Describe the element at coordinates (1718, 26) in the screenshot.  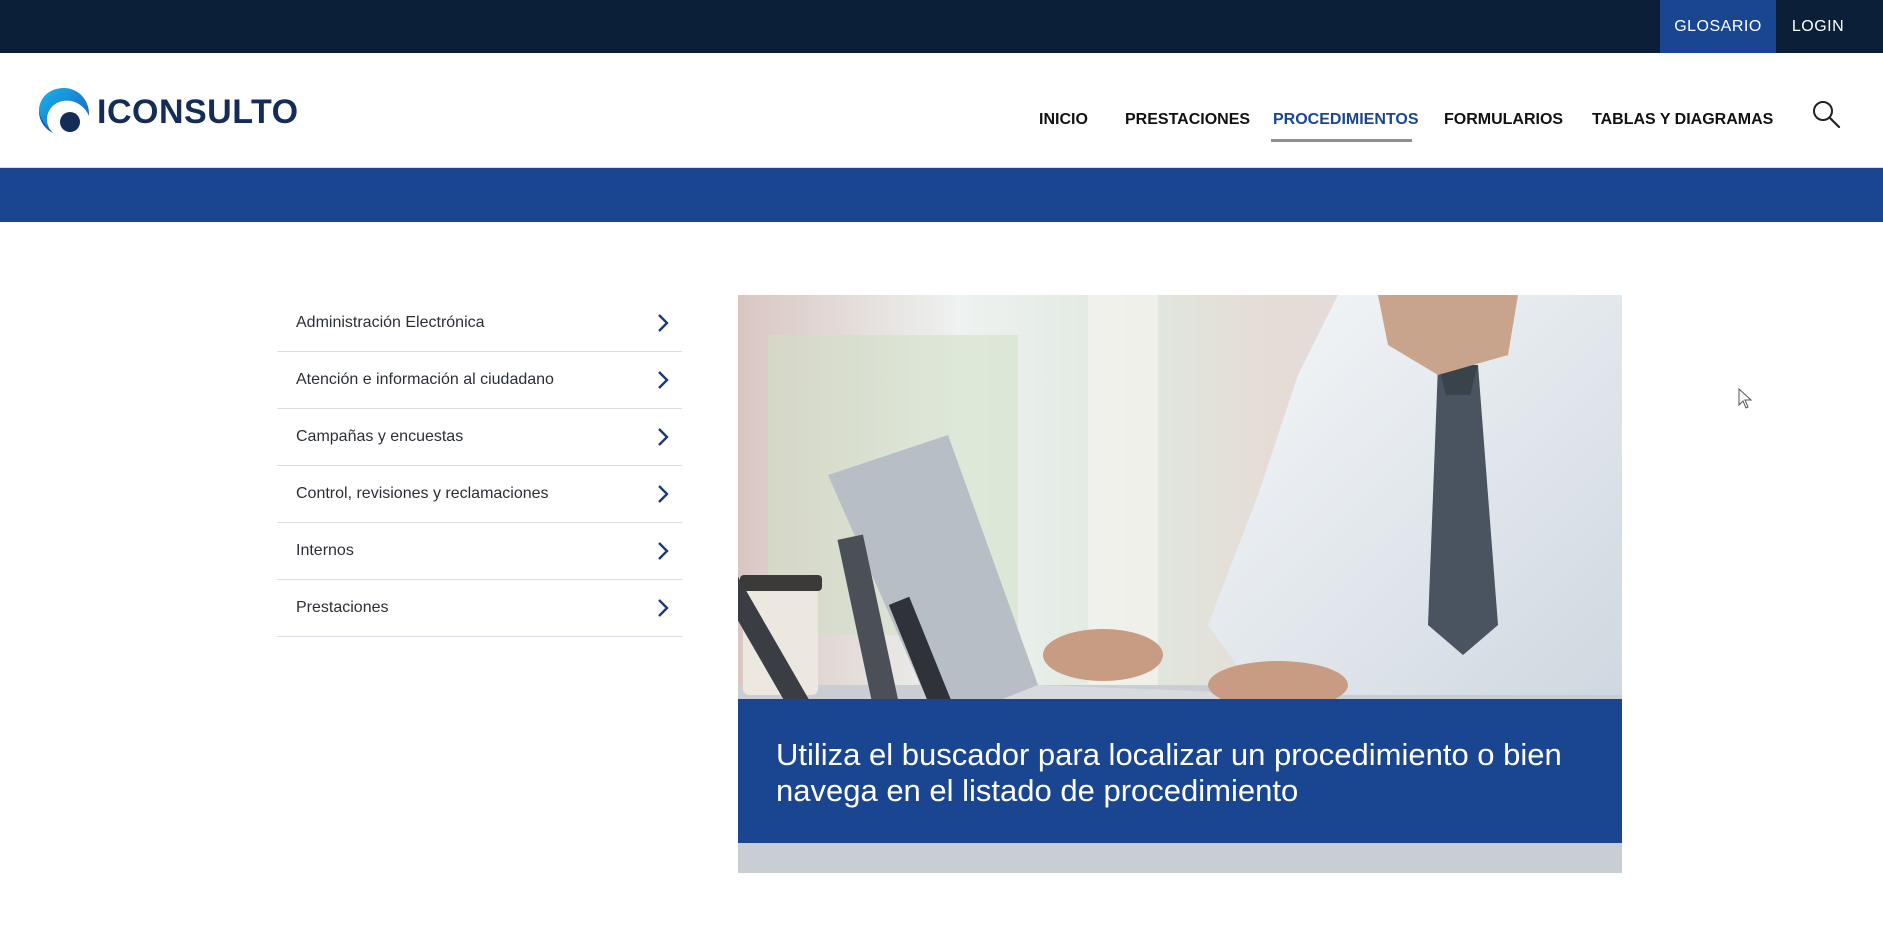
I see `glosario-link: GLOSARIO` at that location.